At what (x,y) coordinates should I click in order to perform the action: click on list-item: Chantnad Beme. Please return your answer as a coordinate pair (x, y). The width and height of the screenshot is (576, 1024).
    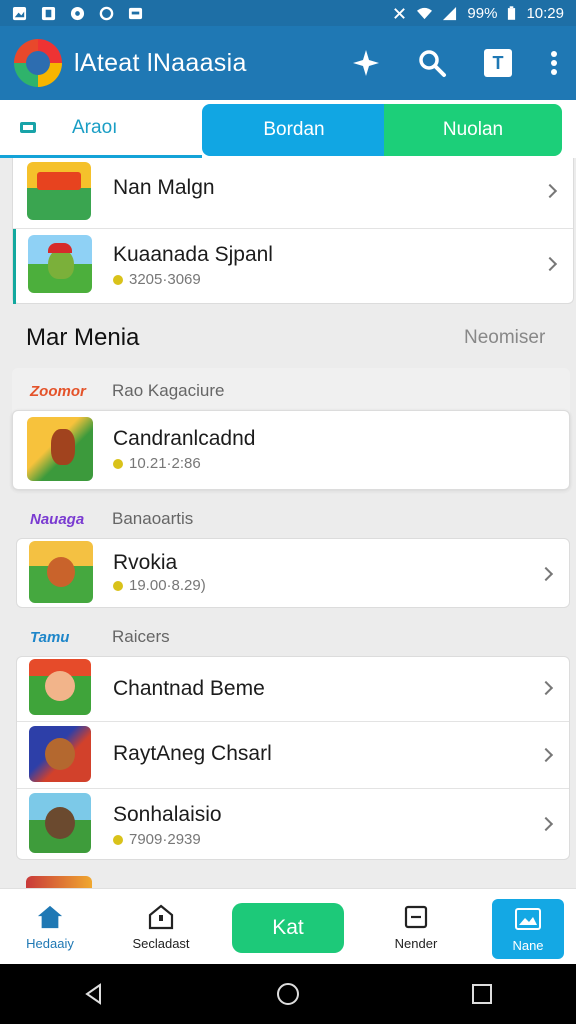
    Looking at the image, I should click on (293, 689).